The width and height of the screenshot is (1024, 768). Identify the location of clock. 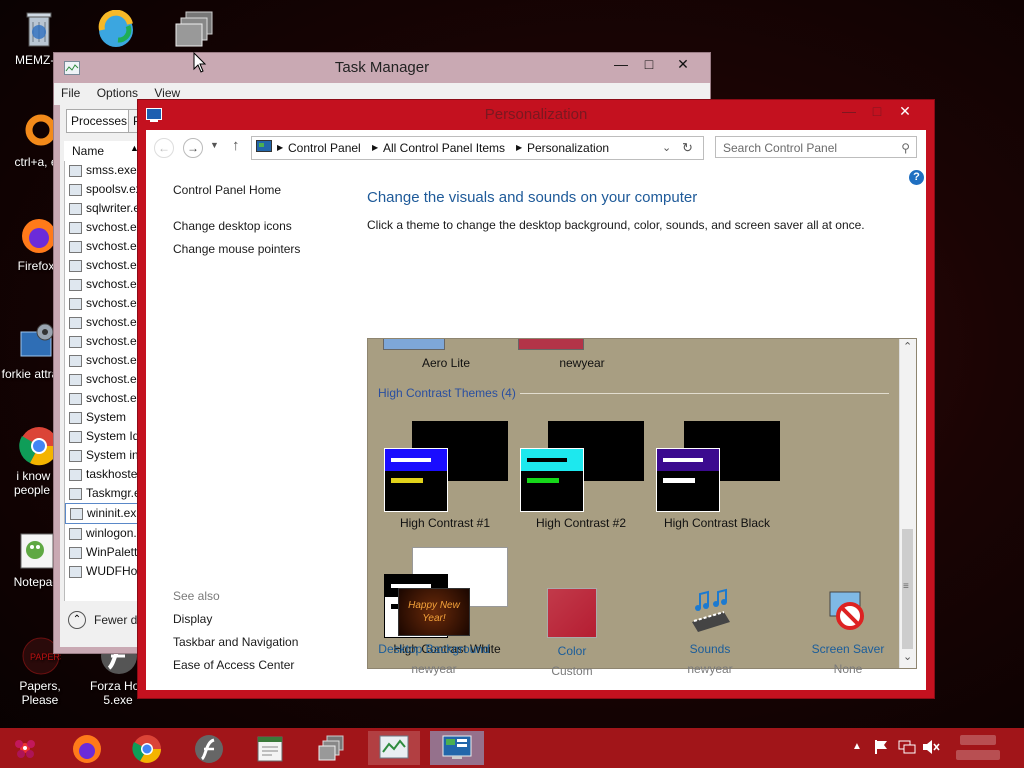
(979, 748).